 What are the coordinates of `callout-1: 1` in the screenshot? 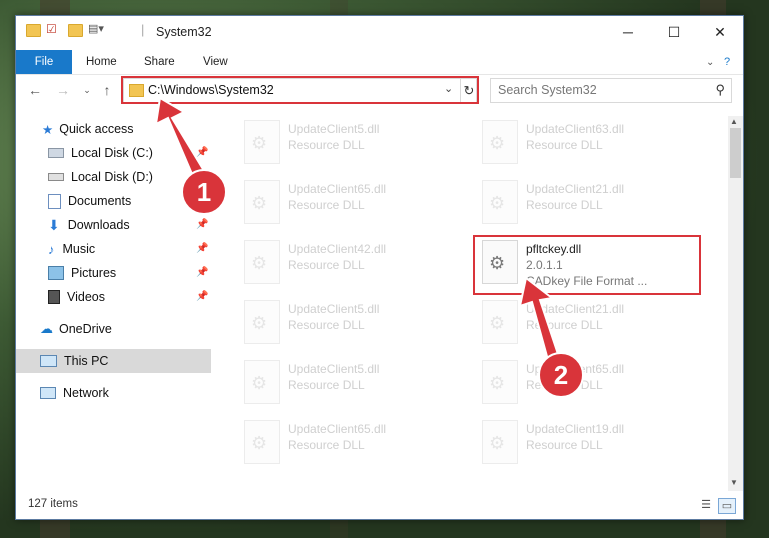 It's located at (204, 192).